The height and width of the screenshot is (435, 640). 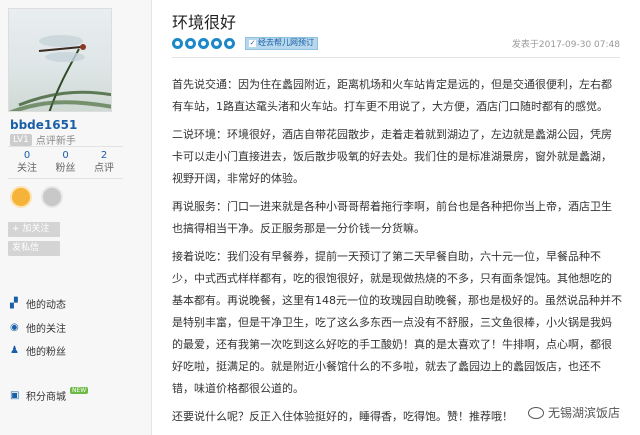 What do you see at coordinates (36, 197) in the screenshot?
I see `user-badges` at bounding box center [36, 197].